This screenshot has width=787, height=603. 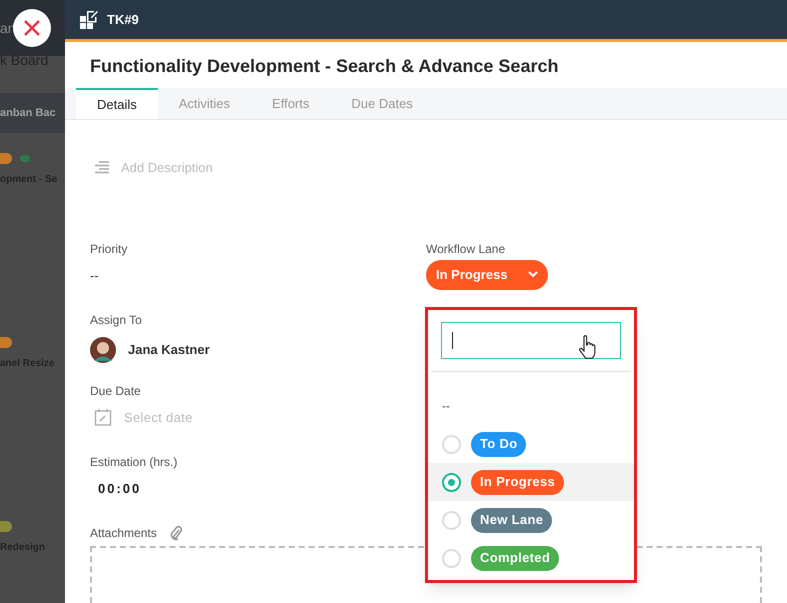 I want to click on tab: Activities, so click(x=205, y=104).